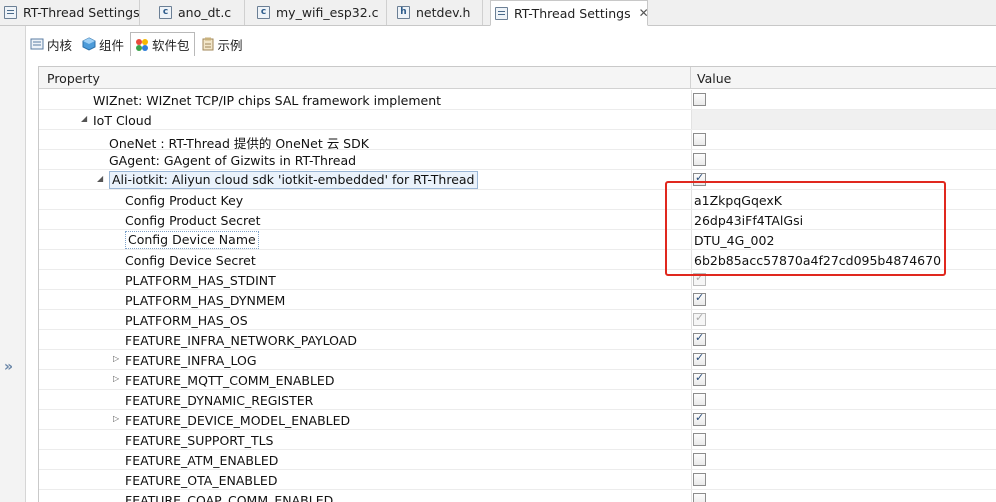 This screenshot has height=502, width=996. Describe the element at coordinates (517, 280) in the screenshot. I see `table-row: PLATFORM_HAS_STDINT ✓` at that location.